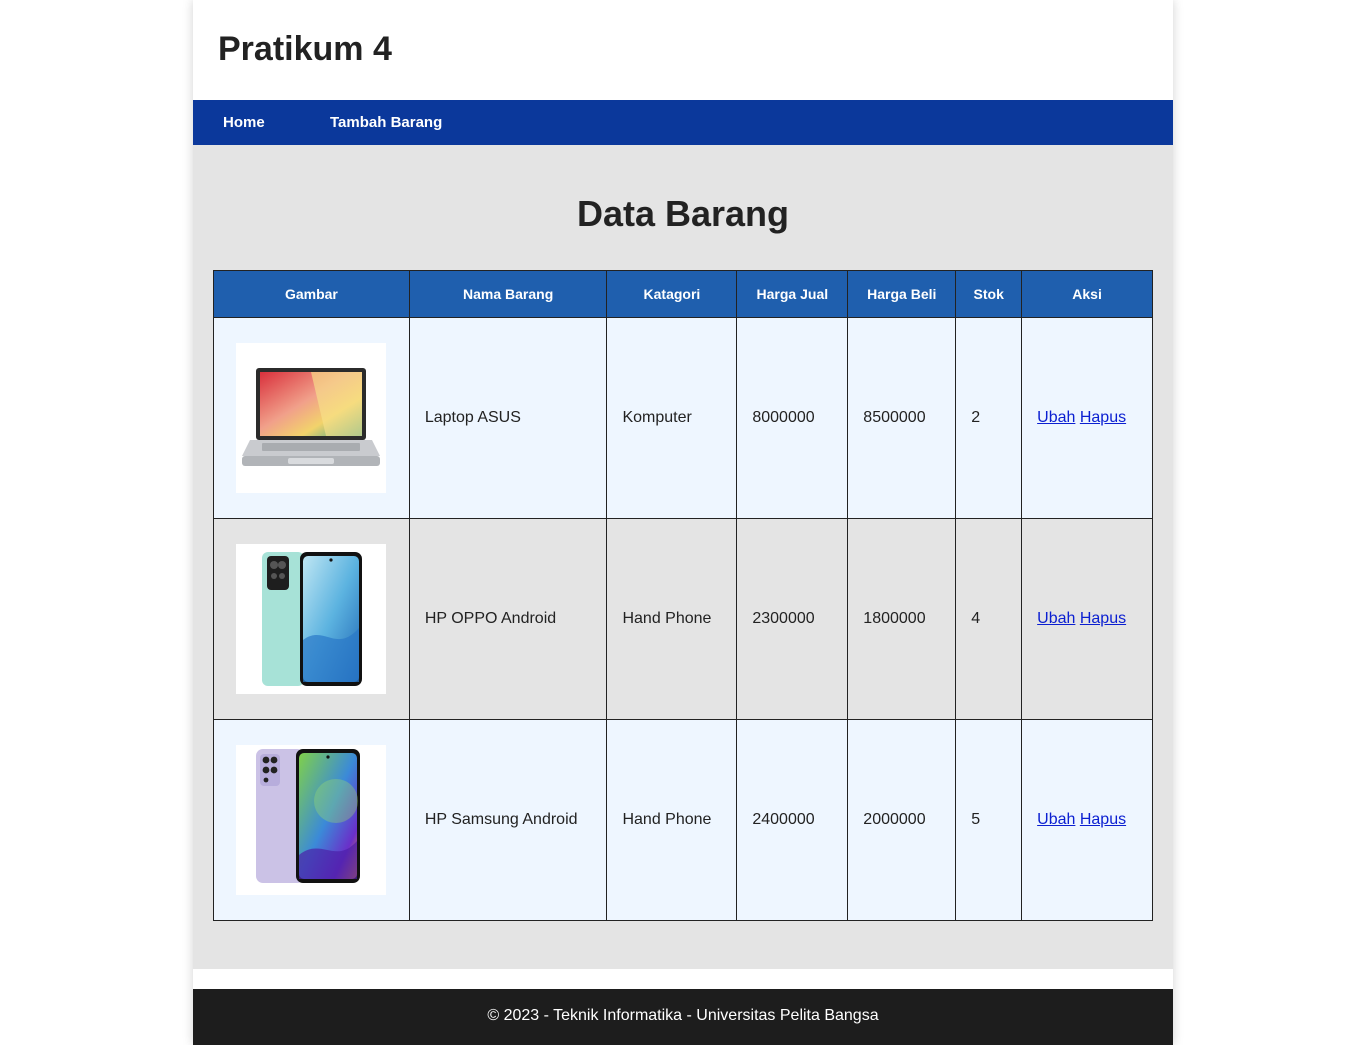 The height and width of the screenshot is (1045, 1366). I want to click on nav-home-link: Home, so click(244, 122).